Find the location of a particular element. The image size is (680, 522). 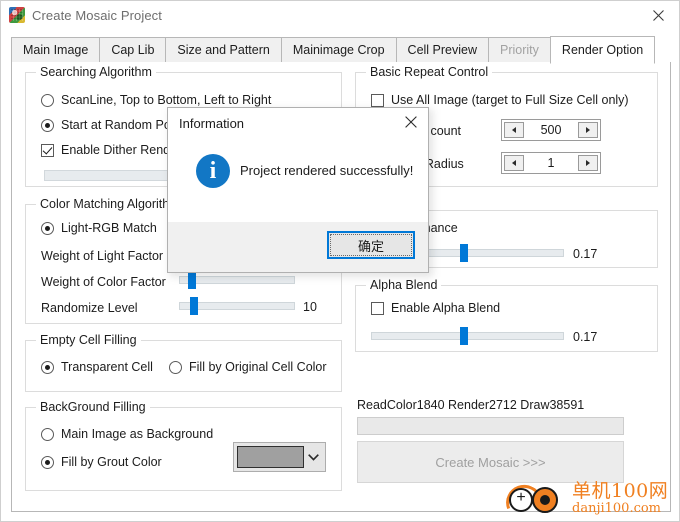

watermark-en-text: danji100.com is located at coordinates (617, 508).